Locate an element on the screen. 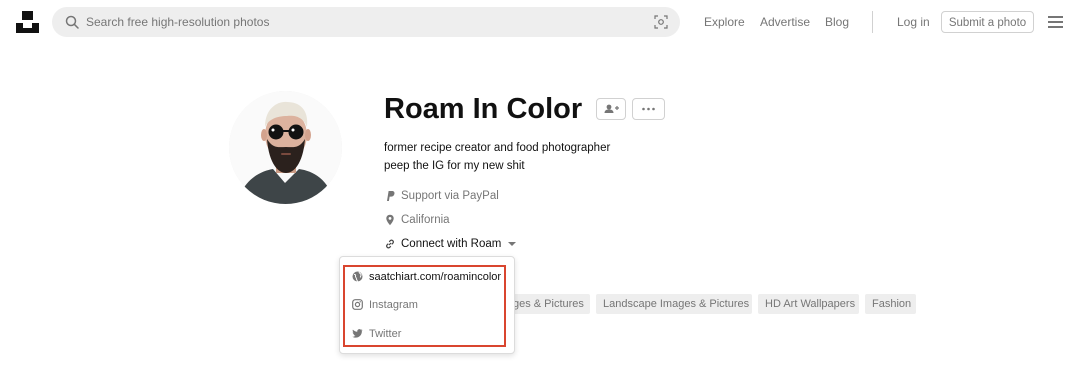 This screenshot has width=1080, height=374. follow-button is located at coordinates (611, 109).